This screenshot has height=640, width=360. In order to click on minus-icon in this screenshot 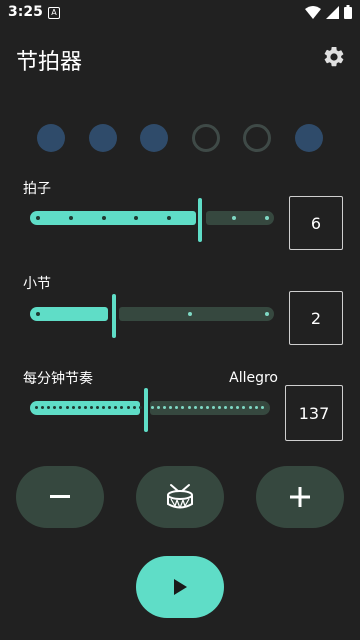, I will do `click(60, 496)`.